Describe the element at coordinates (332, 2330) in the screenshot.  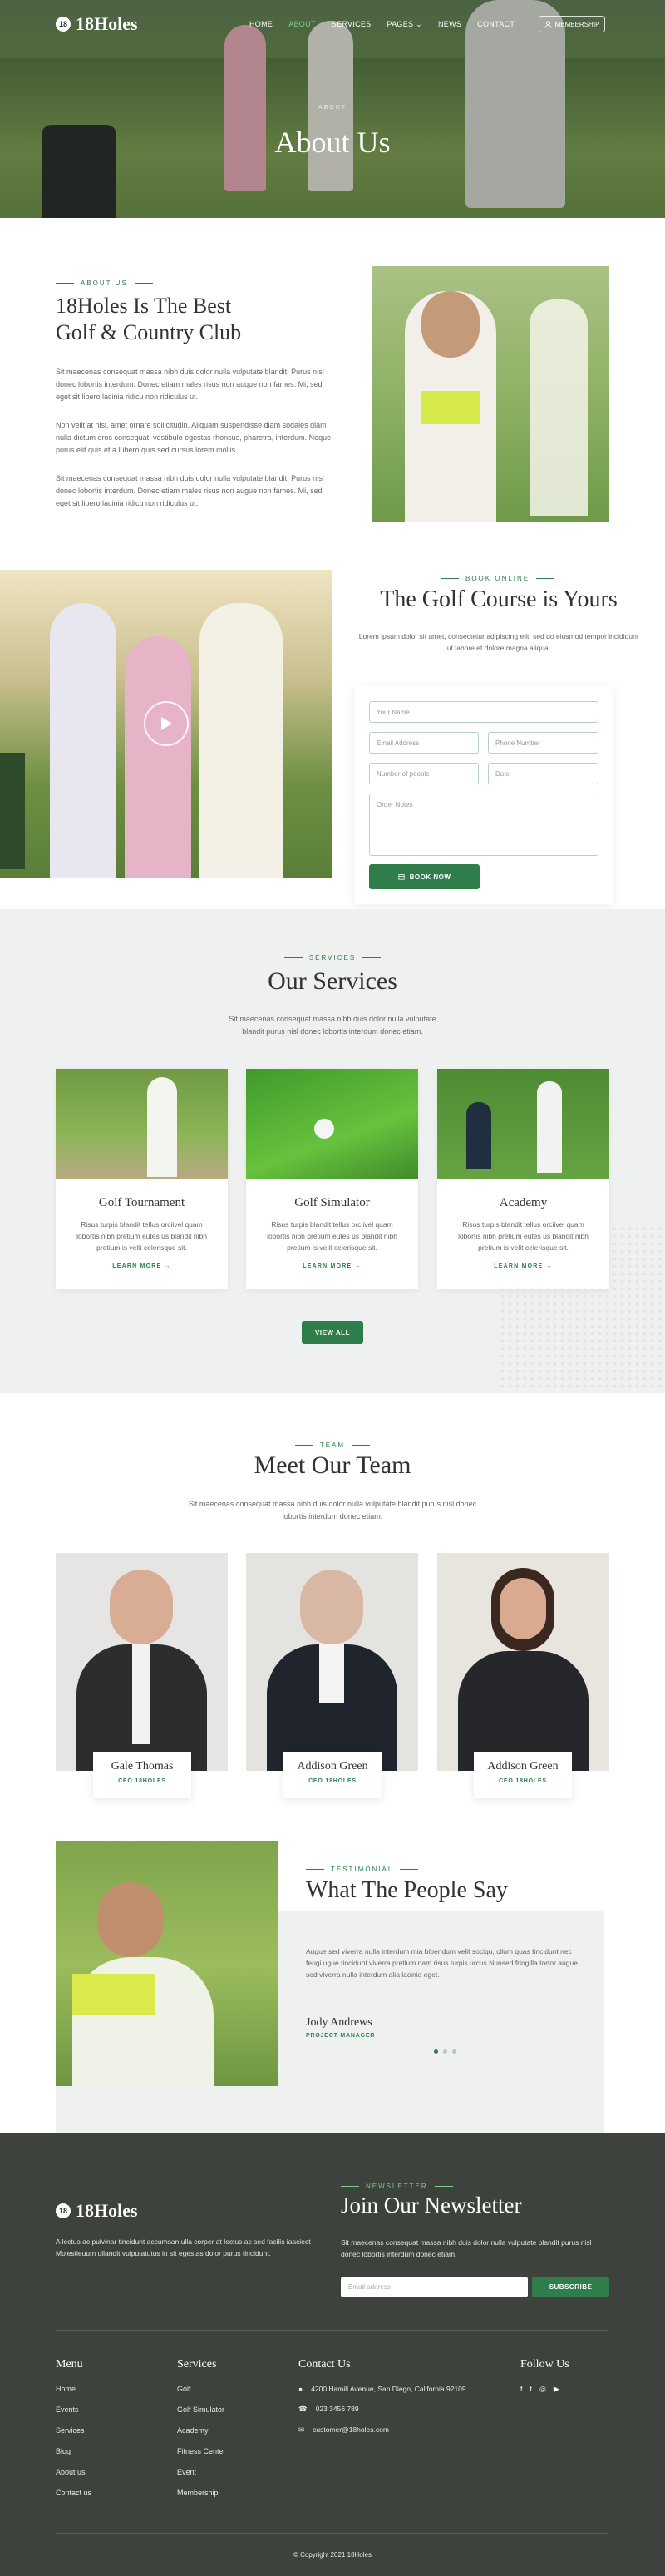
I see `footer-divider` at that location.